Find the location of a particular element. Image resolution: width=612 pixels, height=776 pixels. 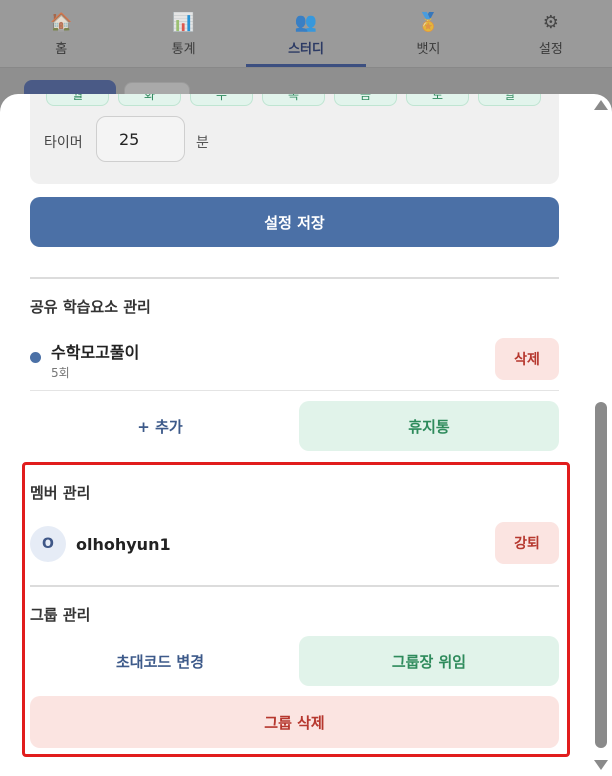

gear-icon: ⚙ is located at coordinates (550, 22).